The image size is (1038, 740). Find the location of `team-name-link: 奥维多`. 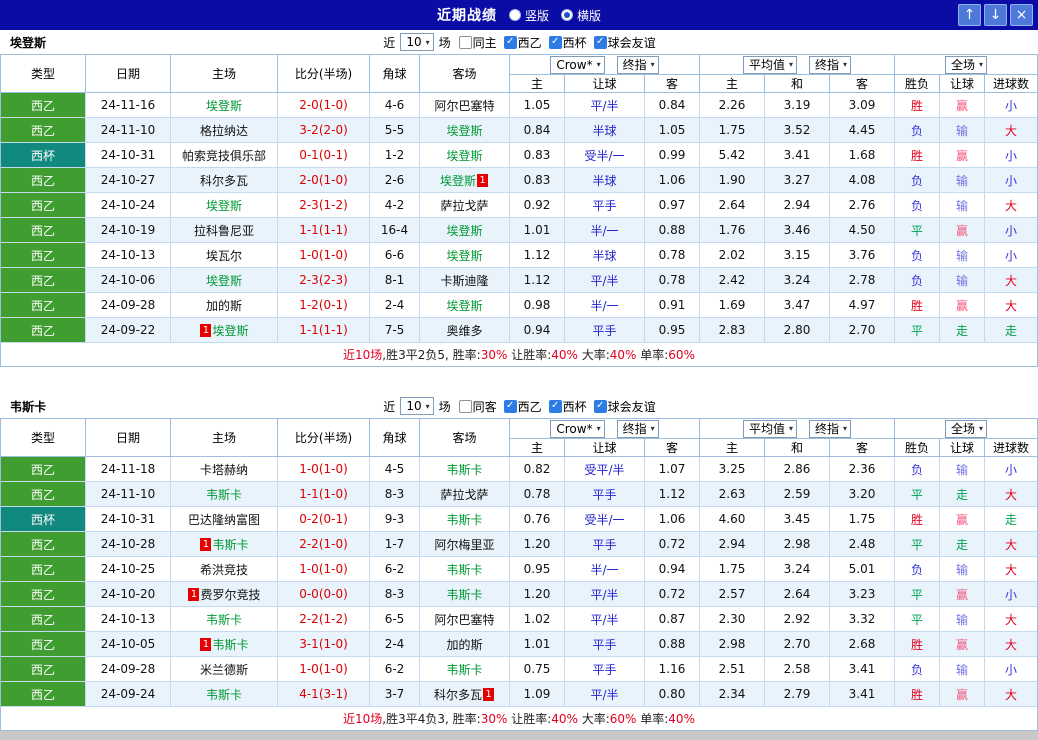

team-name-link: 奥维多 is located at coordinates (464, 330).